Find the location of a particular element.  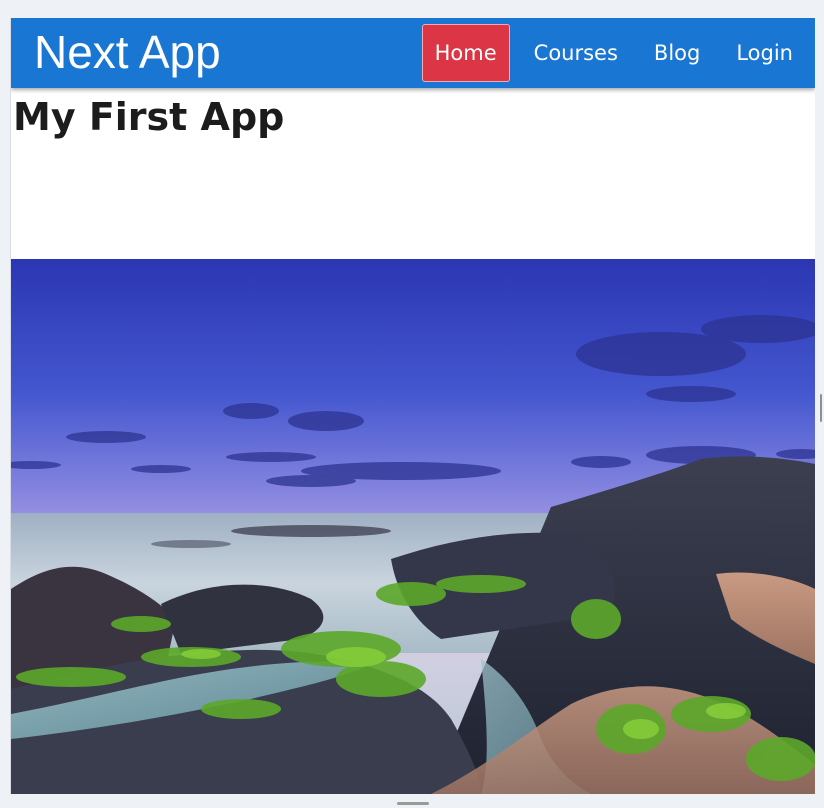

main-nav: Home Courses Blog Login is located at coordinates (618, 53).